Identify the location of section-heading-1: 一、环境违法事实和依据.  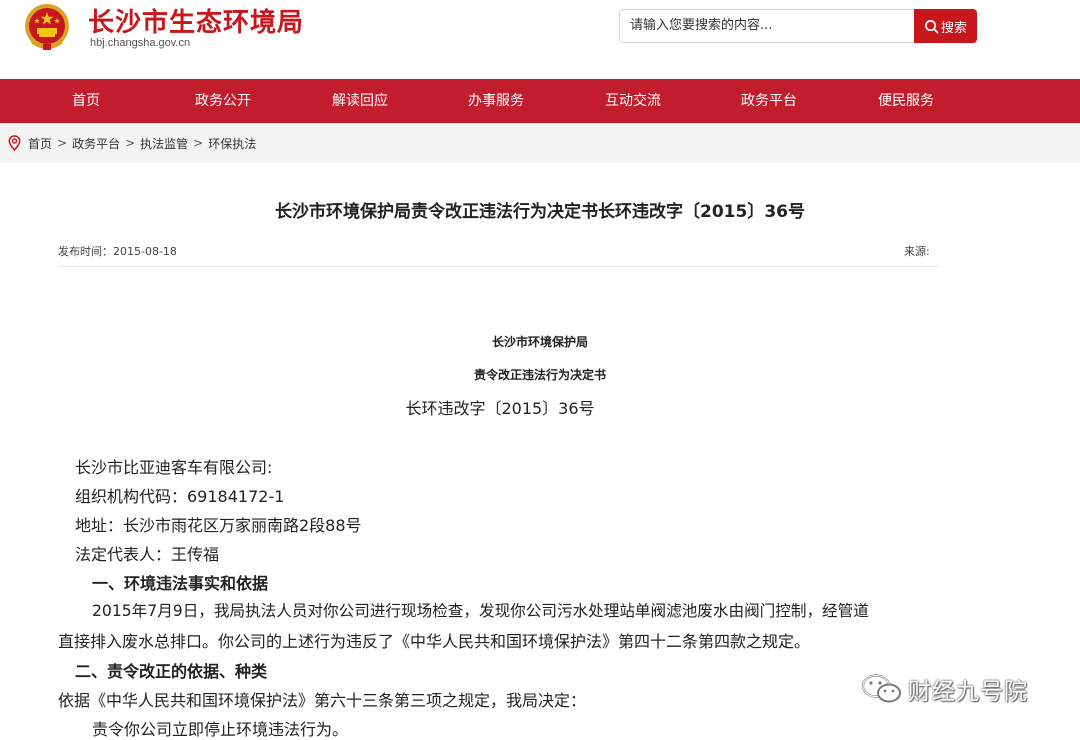
(180, 583).